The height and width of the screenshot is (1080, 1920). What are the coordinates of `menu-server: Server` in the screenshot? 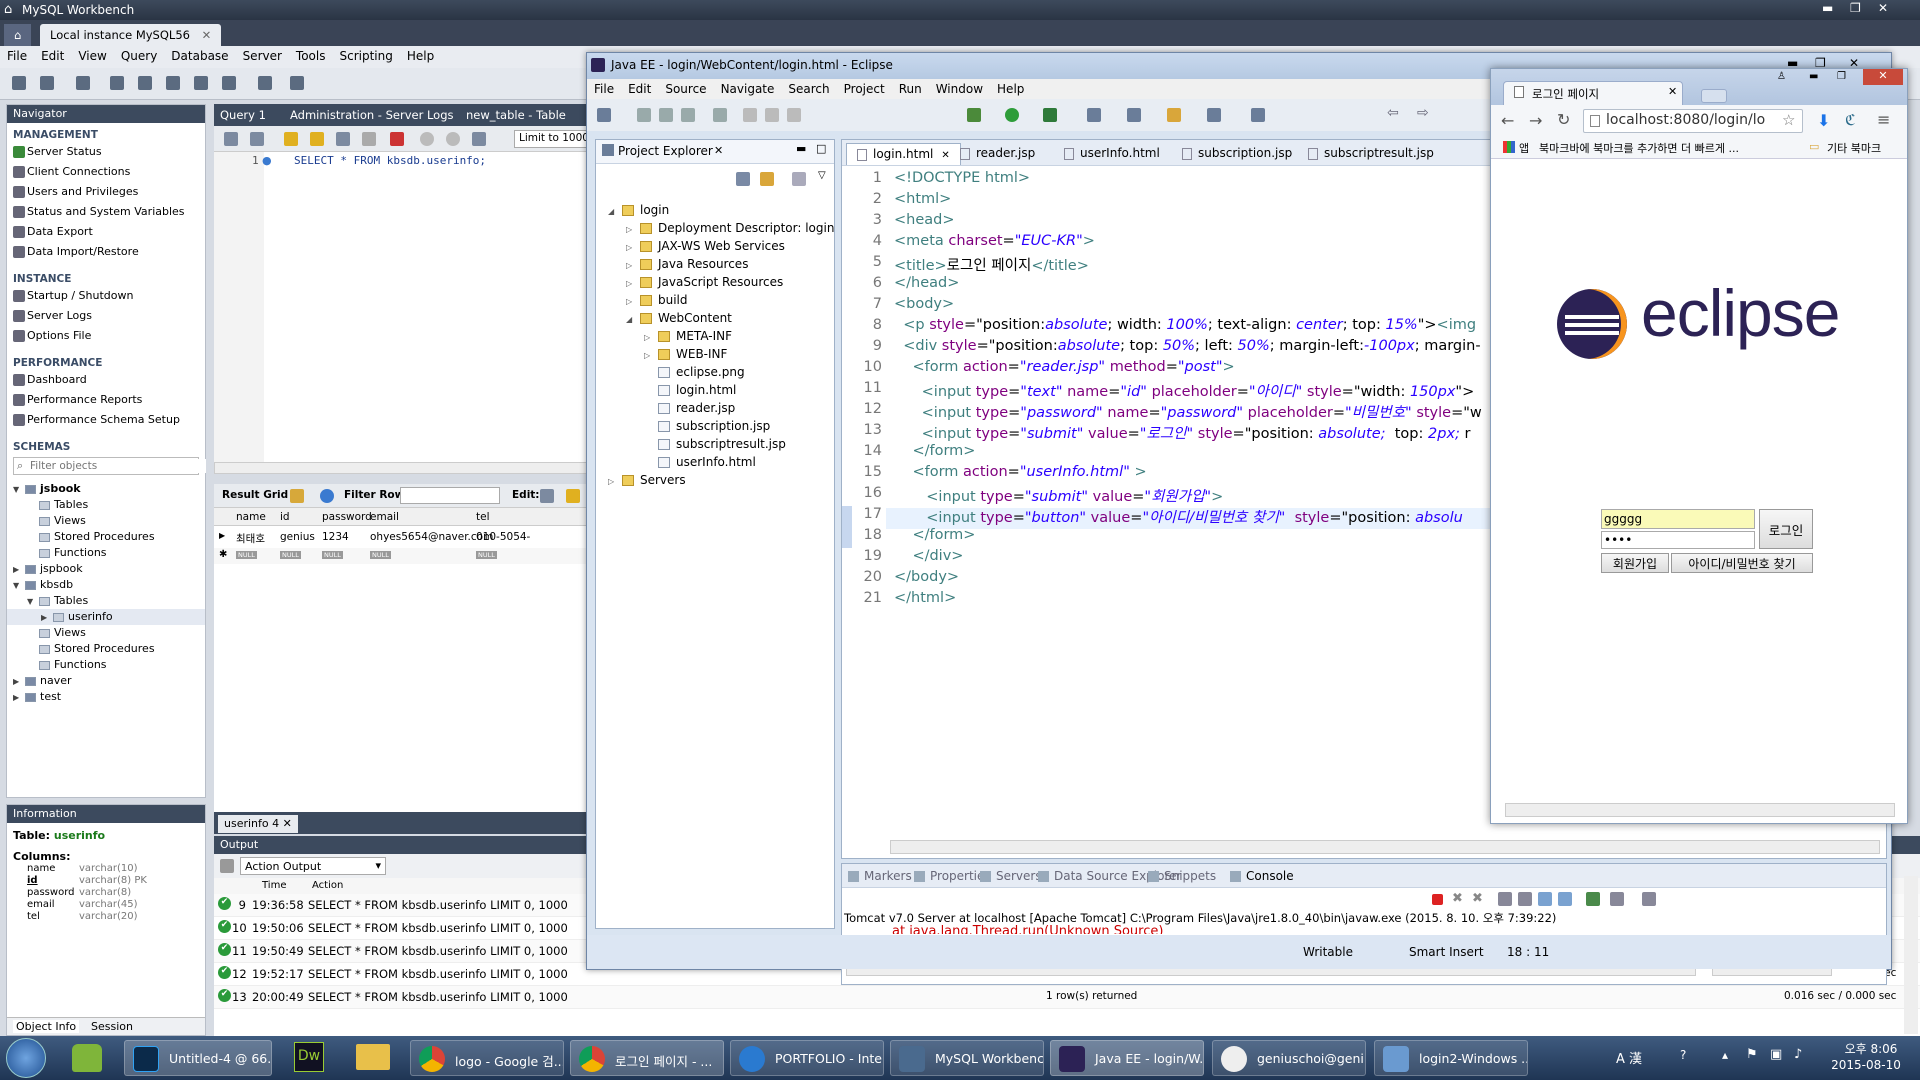 It's located at (262, 56).